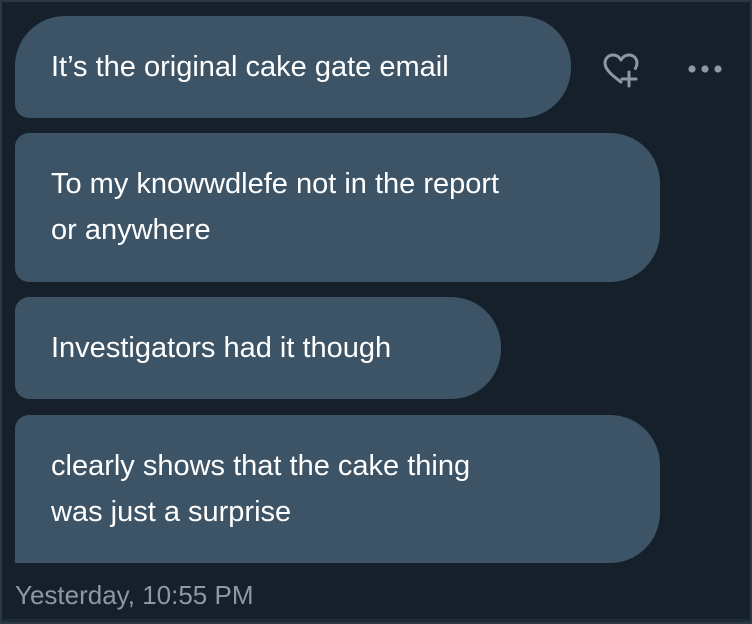  Describe the element at coordinates (171, 512) in the screenshot. I see `message-text-line: was just a surprise` at that location.